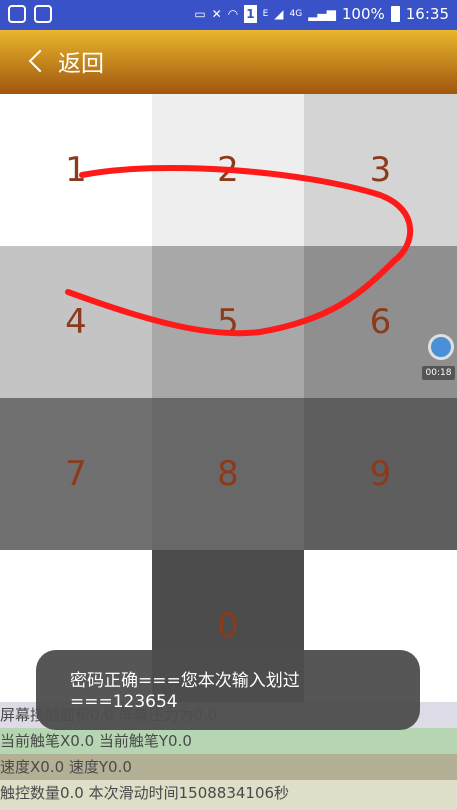  Describe the element at coordinates (185, 681) in the screenshot. I see `toast-line-1: 密码正确===您本次输入划过` at that location.